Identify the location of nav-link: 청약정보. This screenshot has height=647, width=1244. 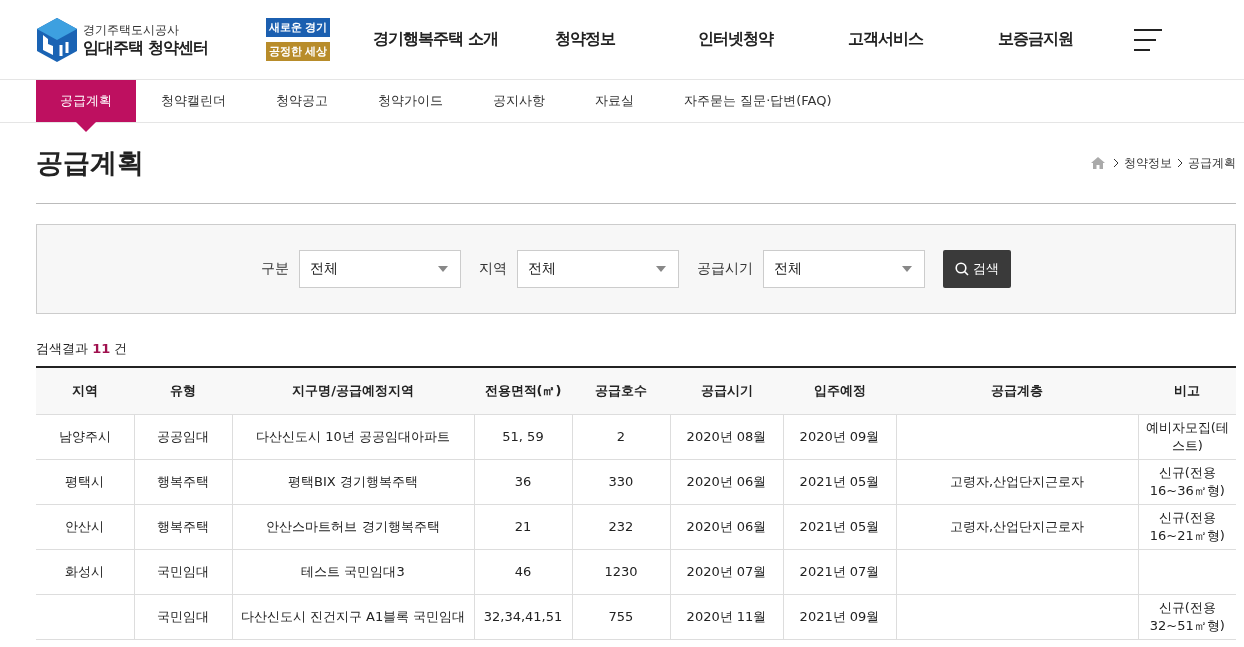
(585, 39).